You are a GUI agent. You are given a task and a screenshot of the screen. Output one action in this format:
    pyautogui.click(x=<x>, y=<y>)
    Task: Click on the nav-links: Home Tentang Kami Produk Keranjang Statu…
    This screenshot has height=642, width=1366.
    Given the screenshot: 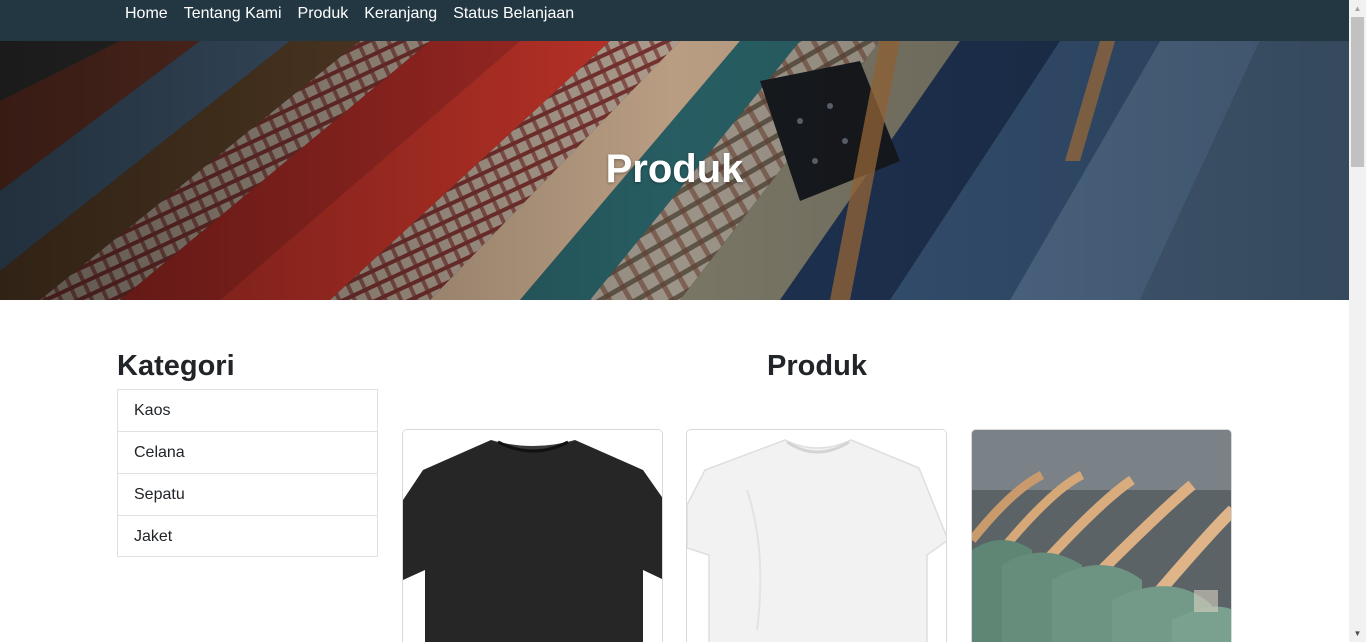 What is the action you would take?
    pyautogui.click(x=349, y=14)
    